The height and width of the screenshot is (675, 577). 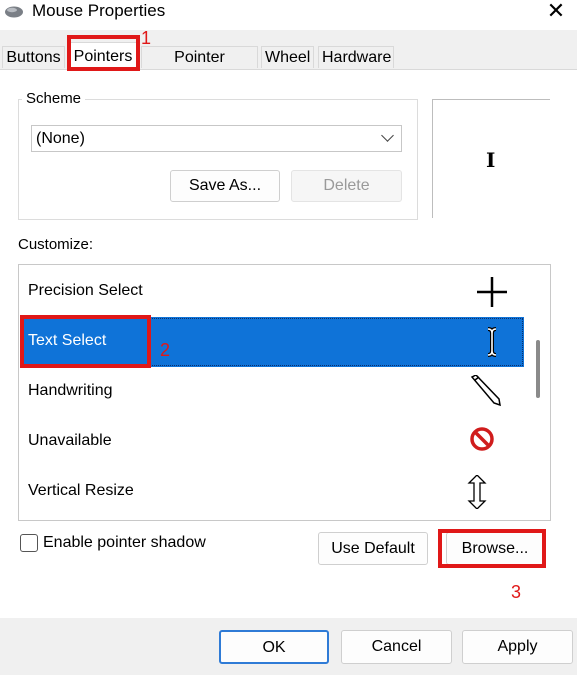 I want to click on tab-pointer-options: Pointer Options, so click(x=199, y=67).